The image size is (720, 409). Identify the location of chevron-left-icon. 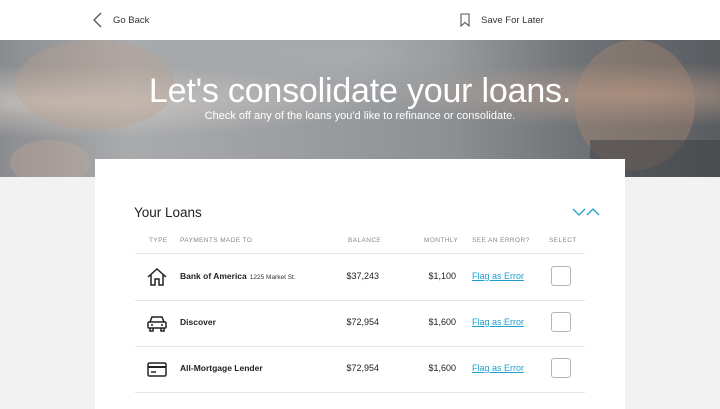
(97, 20).